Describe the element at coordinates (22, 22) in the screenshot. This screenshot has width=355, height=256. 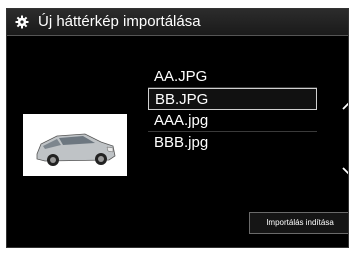
I see `gear-icon` at that location.